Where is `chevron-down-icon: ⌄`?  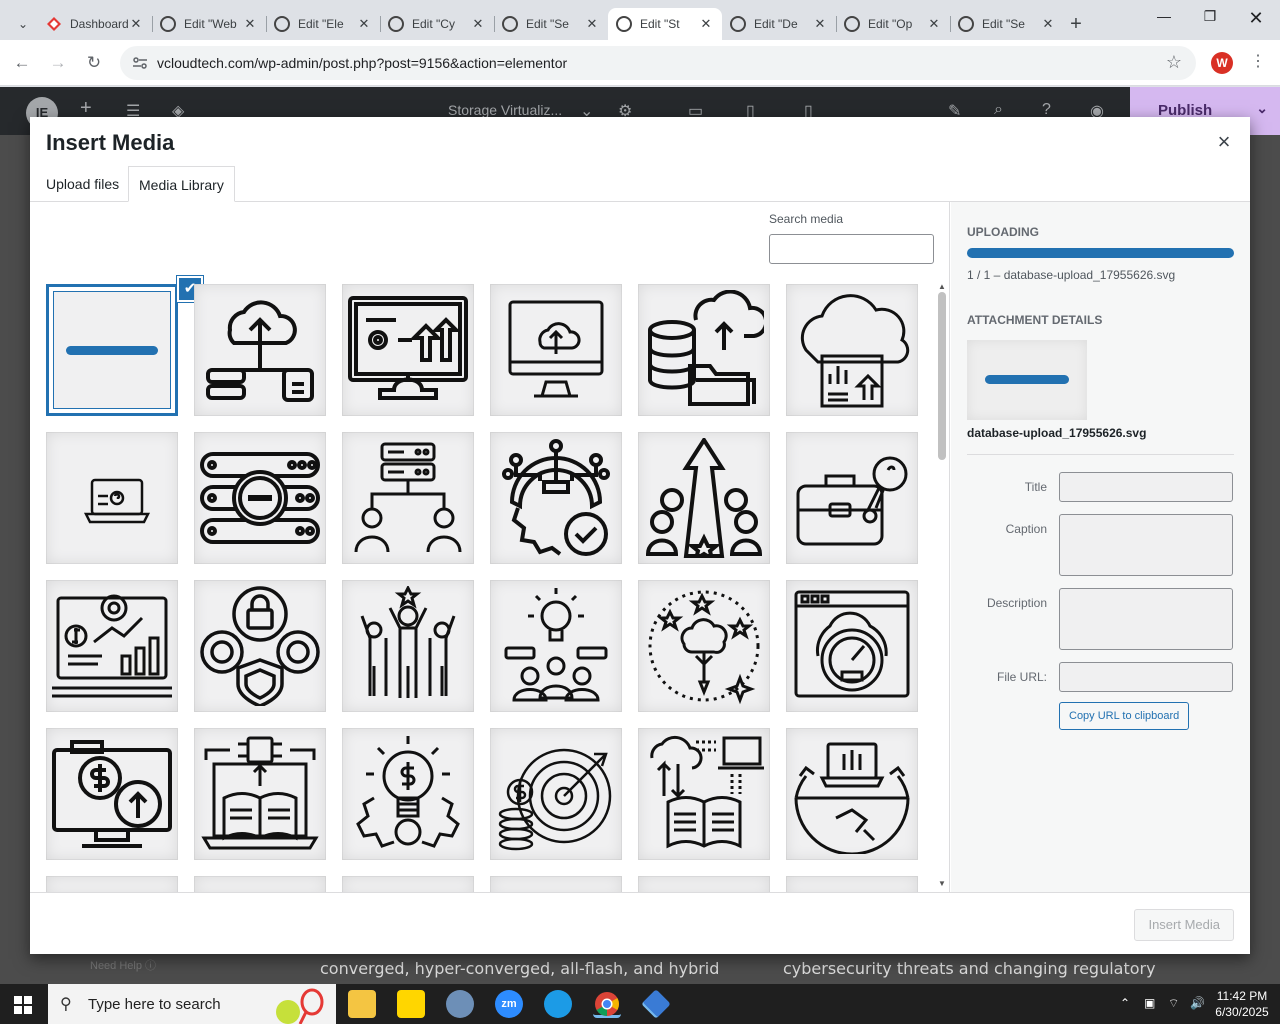
chevron-down-icon: ⌄ is located at coordinates (1262, 108).